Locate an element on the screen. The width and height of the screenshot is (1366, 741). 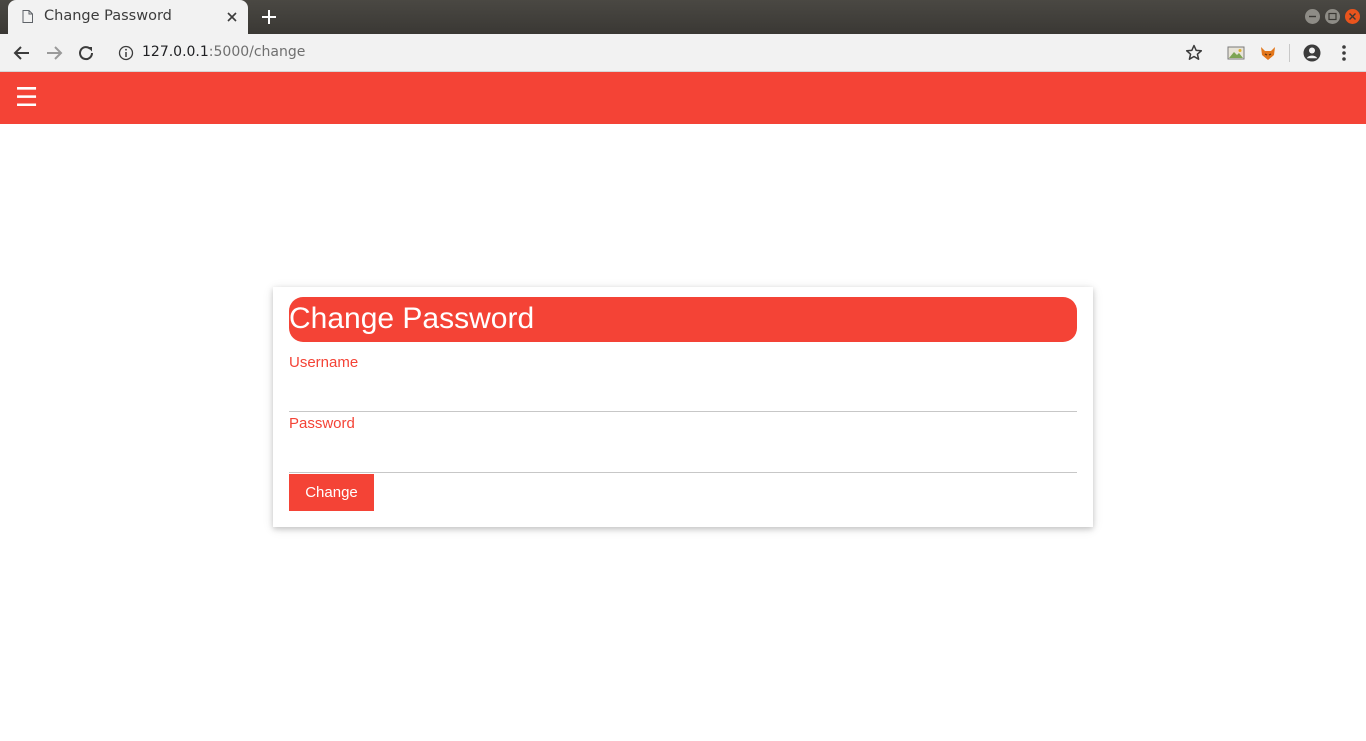
window-close-icon is located at coordinates (1352, 16).